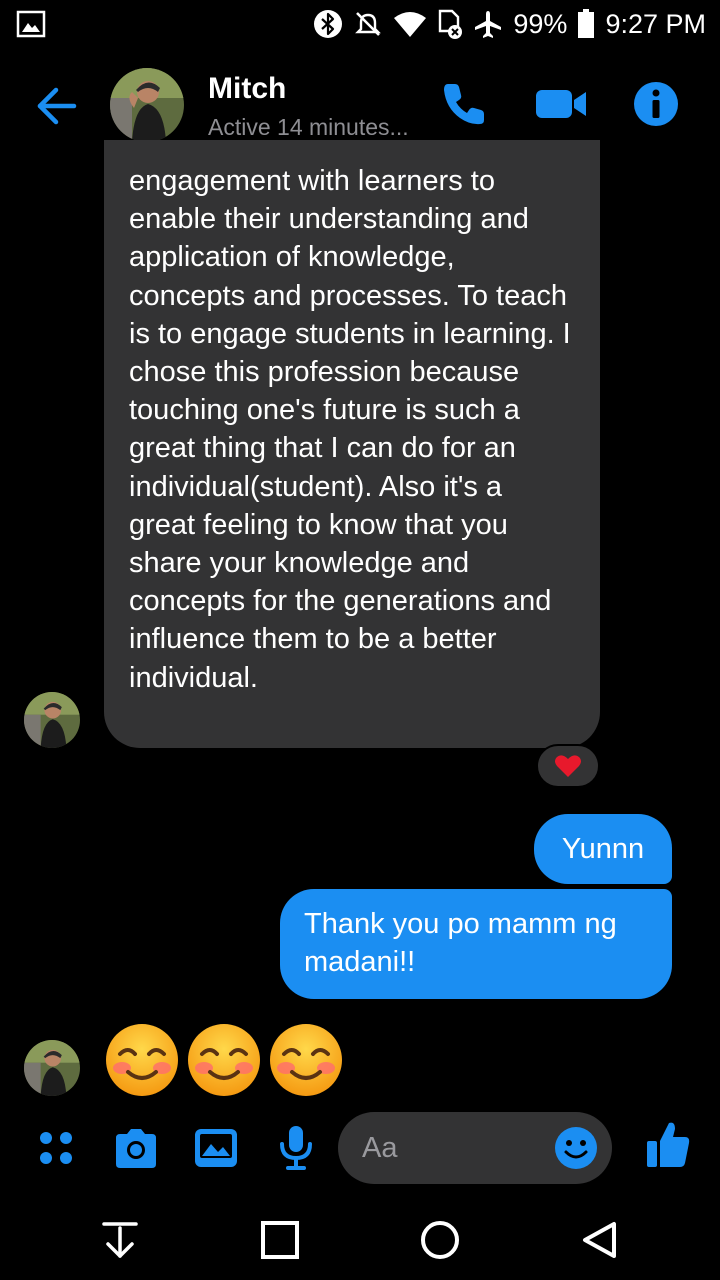  Describe the element at coordinates (540, 23) in the screenshot. I see `battery-percent: 99%` at that location.